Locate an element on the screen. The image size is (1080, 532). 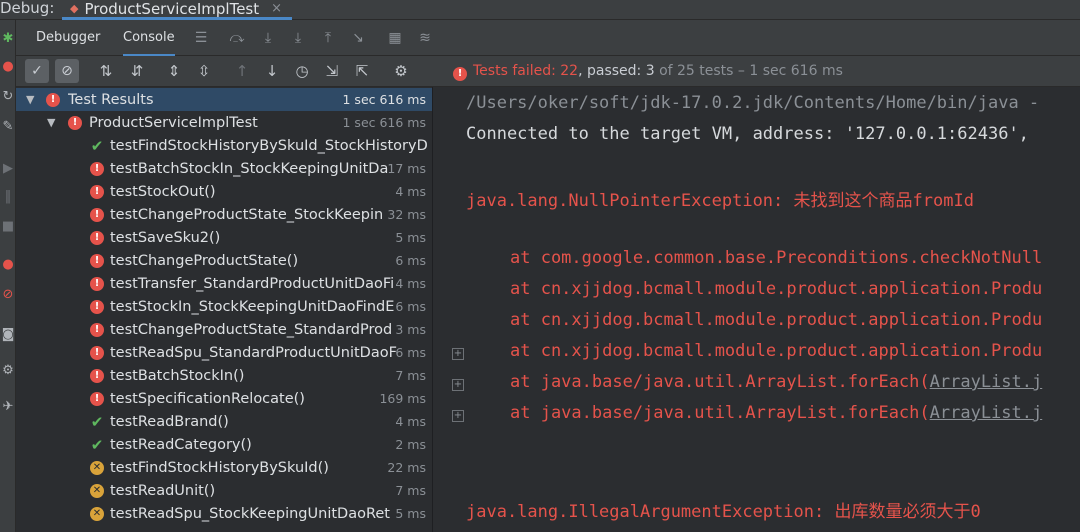
show-passed-toggle: ✓ is located at coordinates (37, 71).